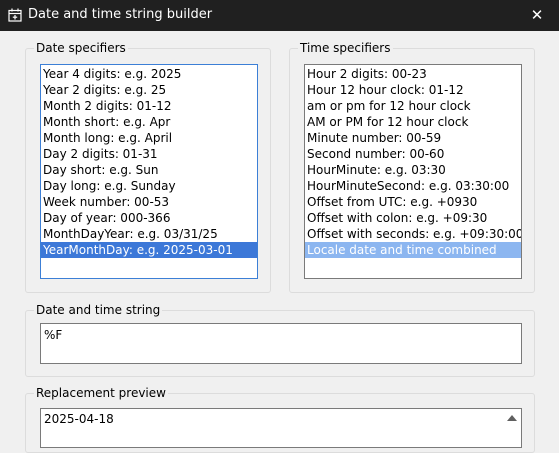 The width and height of the screenshot is (559, 453). Describe the element at coordinates (413, 250) in the screenshot. I see `list-item: Locale date and time combined` at that location.